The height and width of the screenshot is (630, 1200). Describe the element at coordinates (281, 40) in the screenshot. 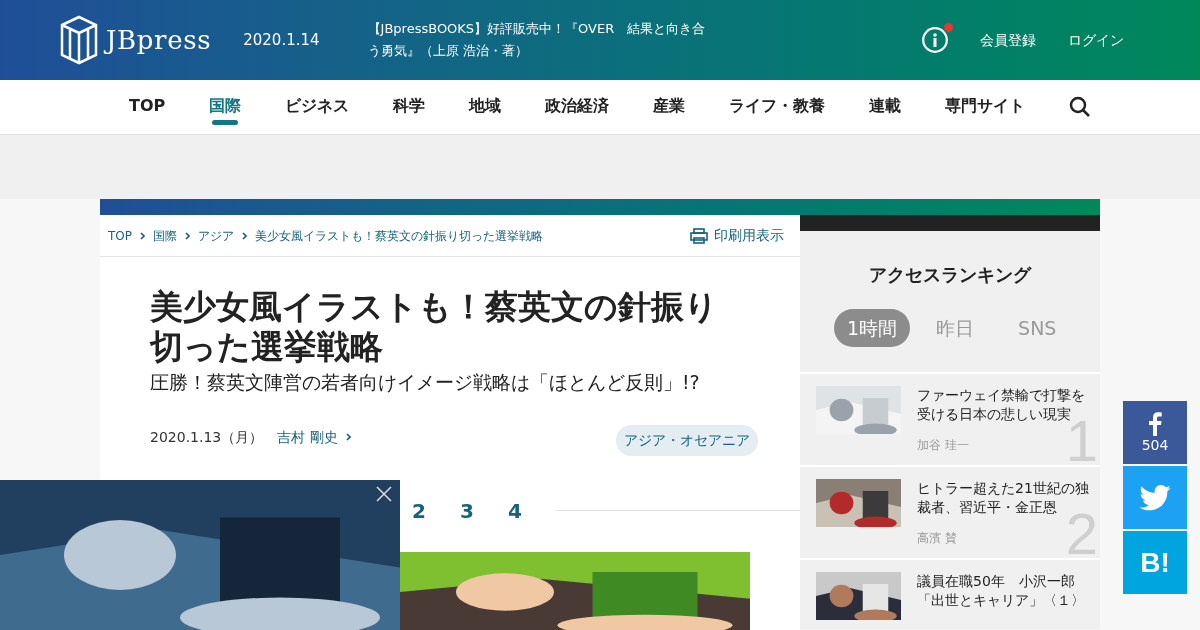

I see `header-date: 2020.1.14` at that location.